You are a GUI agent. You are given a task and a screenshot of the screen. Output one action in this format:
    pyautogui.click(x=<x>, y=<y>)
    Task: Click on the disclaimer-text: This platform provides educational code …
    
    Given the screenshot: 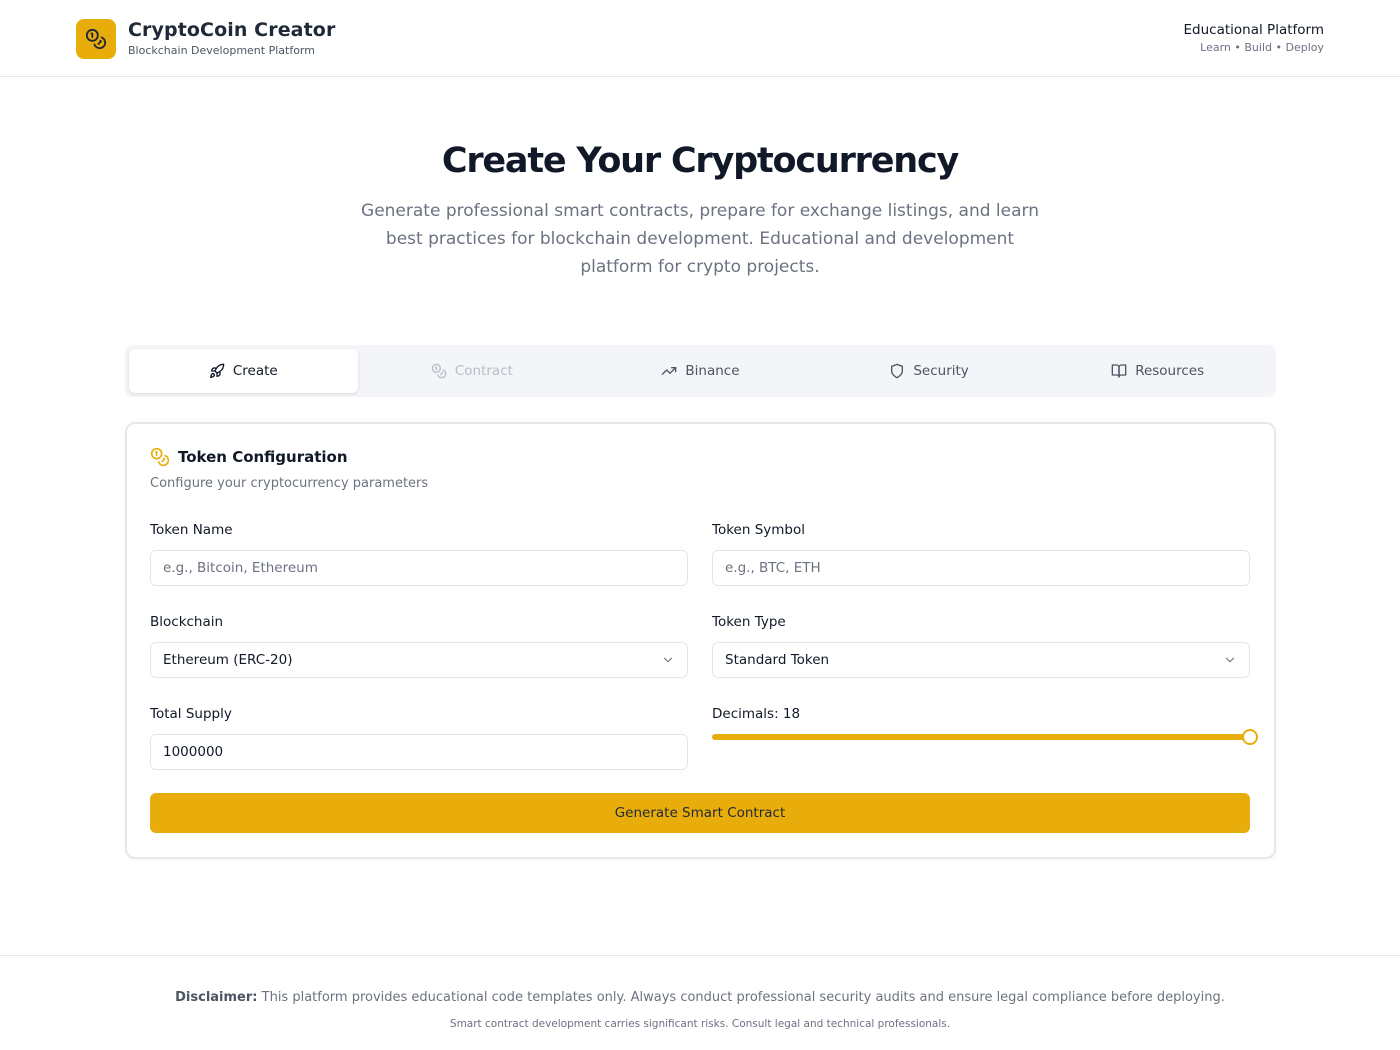 What is the action you would take?
    pyautogui.click(x=741, y=997)
    